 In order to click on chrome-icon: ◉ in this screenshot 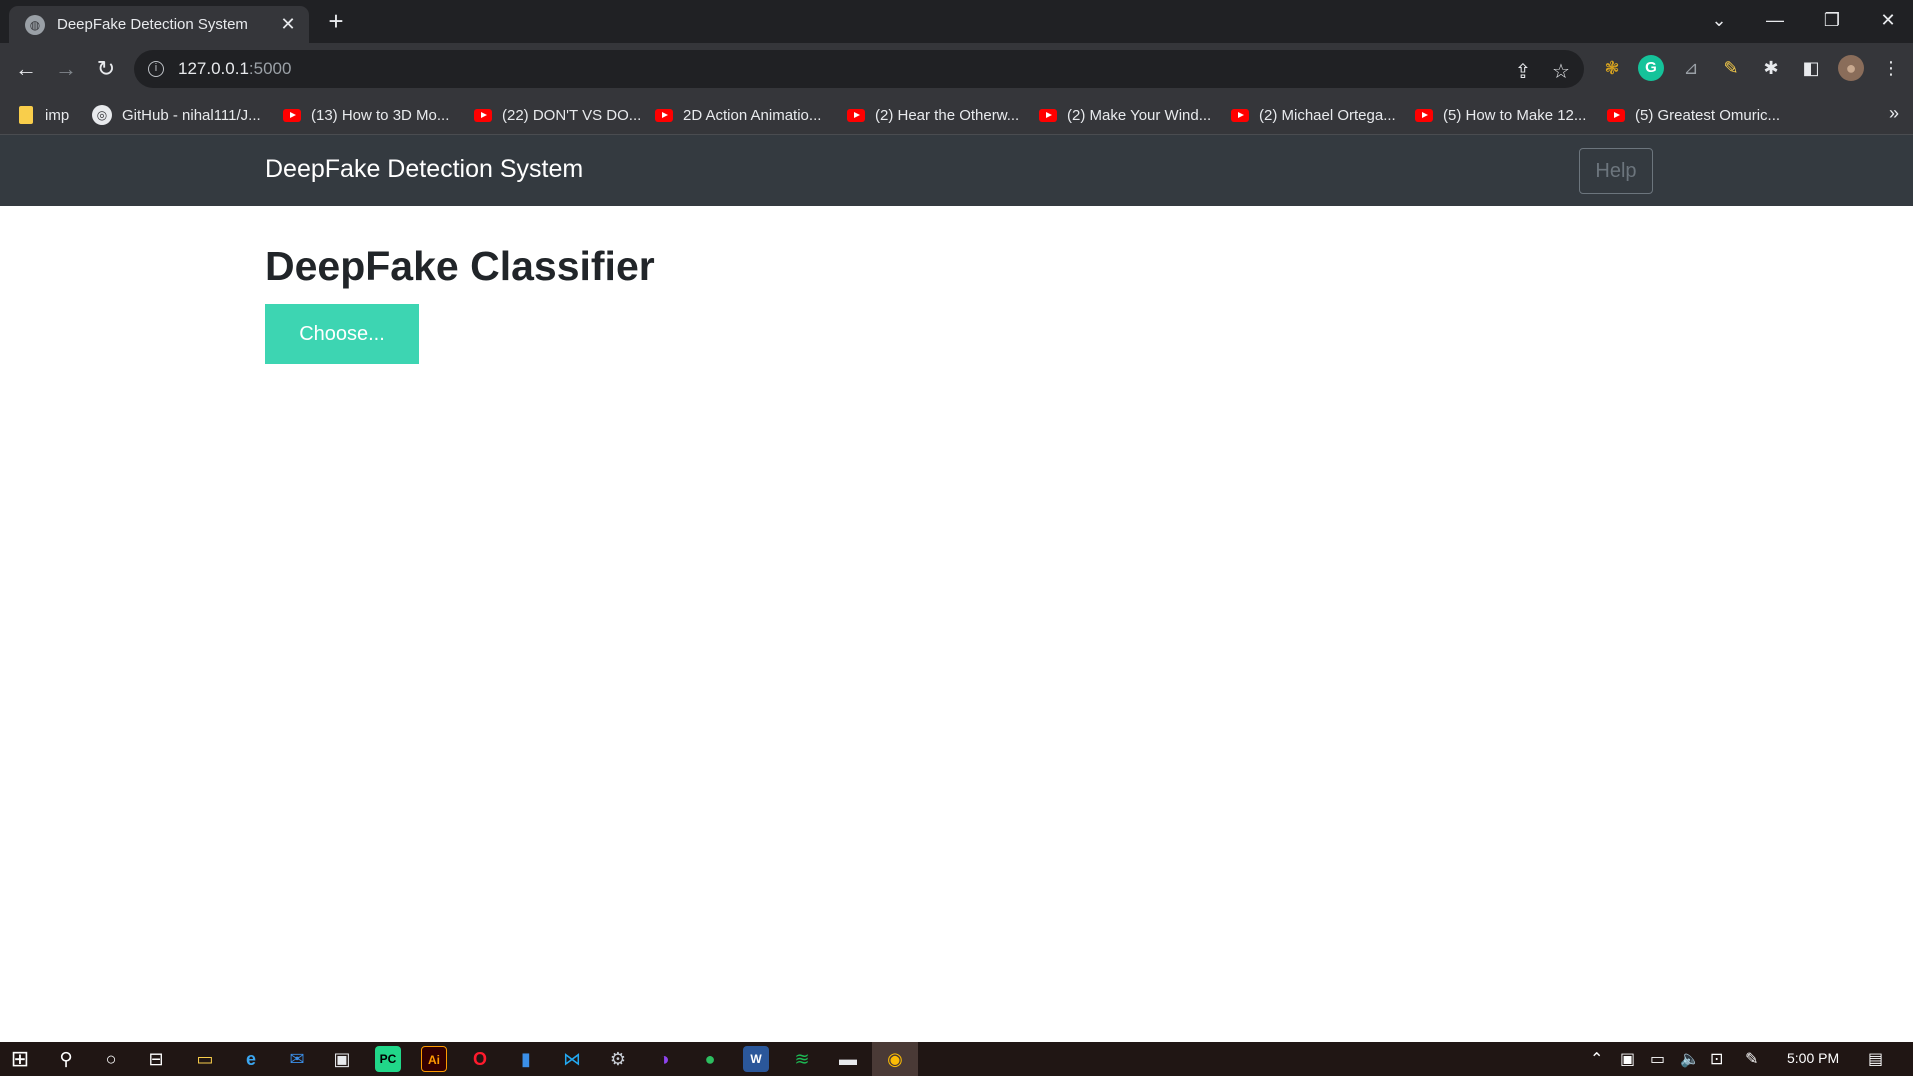, I will do `click(895, 1059)`.